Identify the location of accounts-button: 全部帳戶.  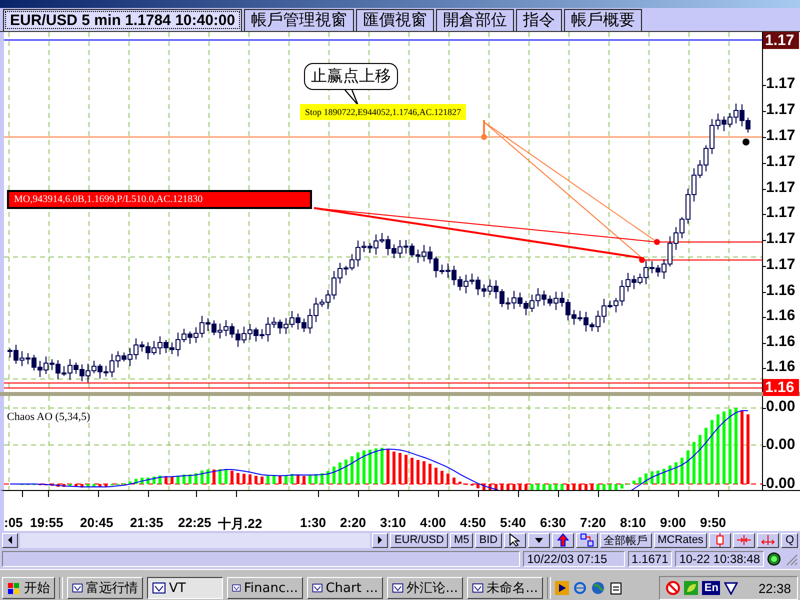
(626, 540).